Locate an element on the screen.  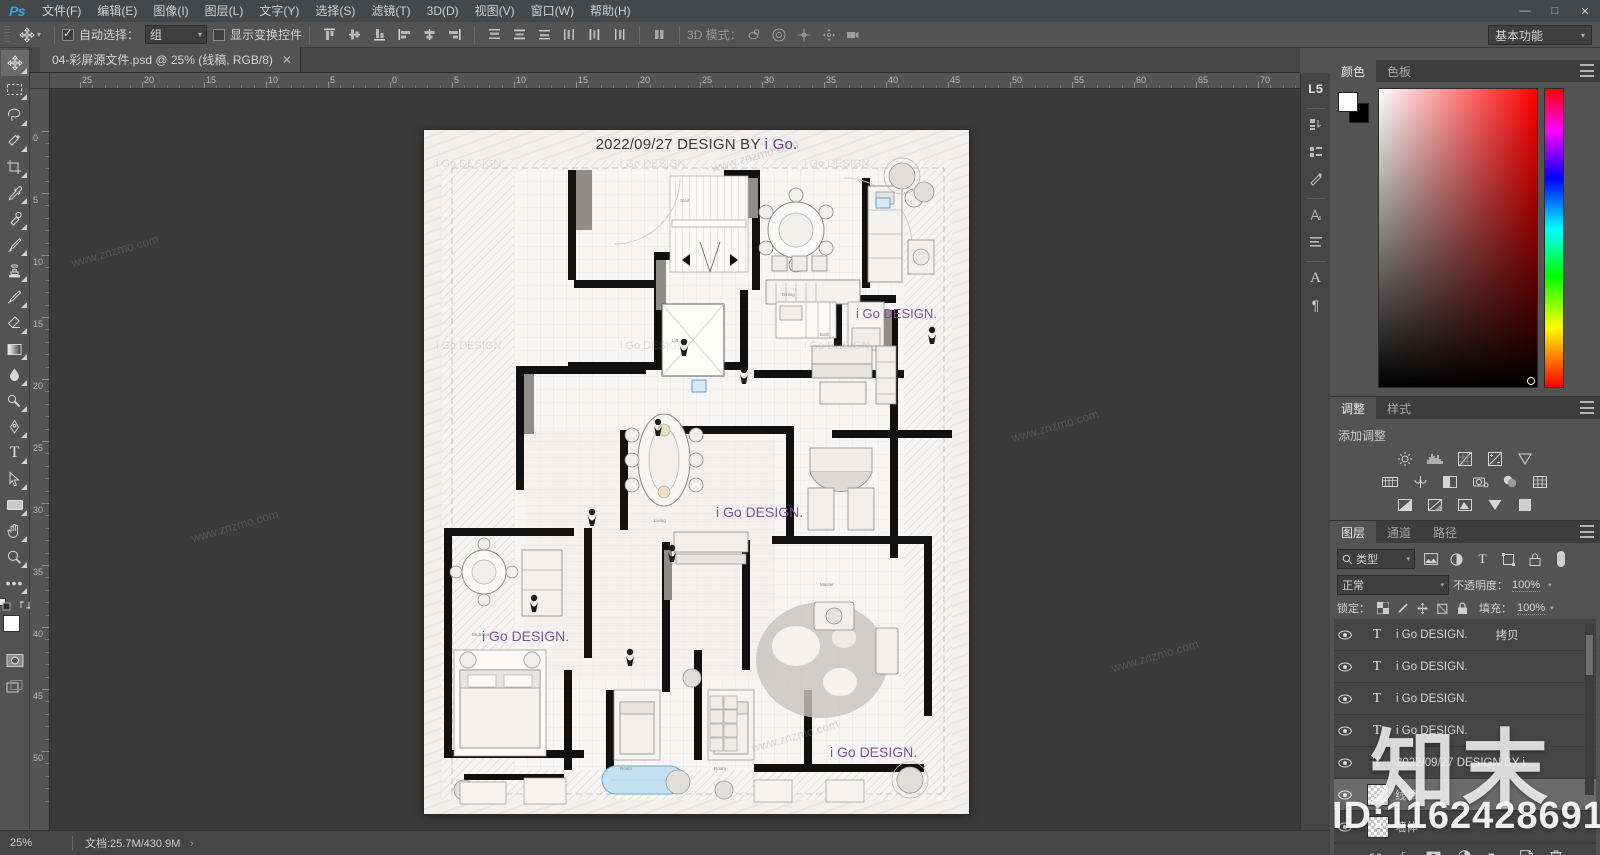
color-field is located at coordinates (1458, 238).